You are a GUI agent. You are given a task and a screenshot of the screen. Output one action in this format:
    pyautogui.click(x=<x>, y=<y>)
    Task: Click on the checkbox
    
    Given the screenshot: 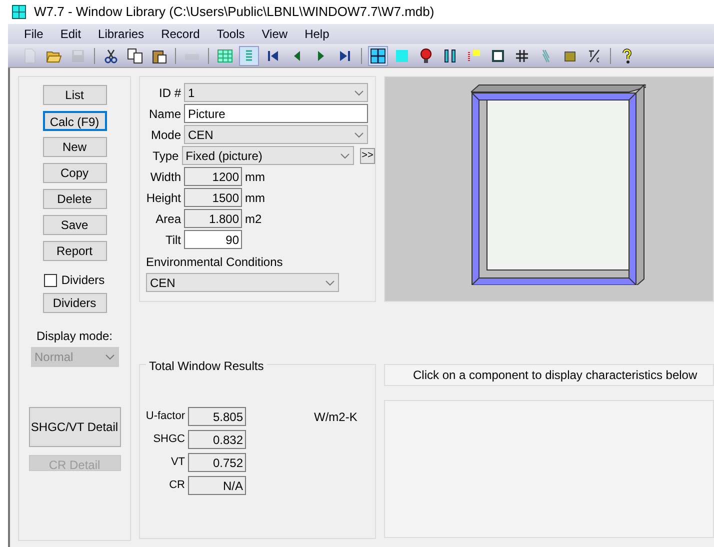 What is the action you would take?
    pyautogui.click(x=51, y=280)
    